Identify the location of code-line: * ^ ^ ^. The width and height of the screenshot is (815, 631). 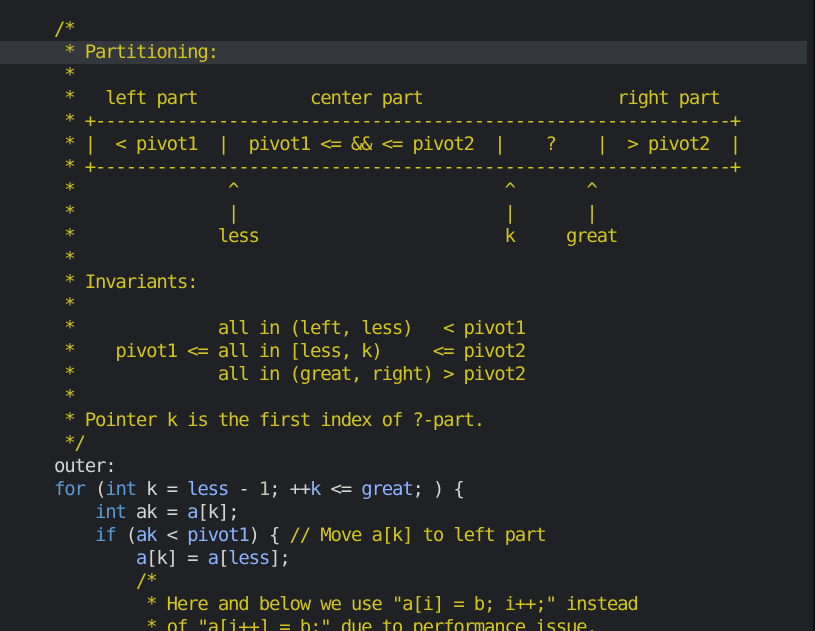
(403, 190).